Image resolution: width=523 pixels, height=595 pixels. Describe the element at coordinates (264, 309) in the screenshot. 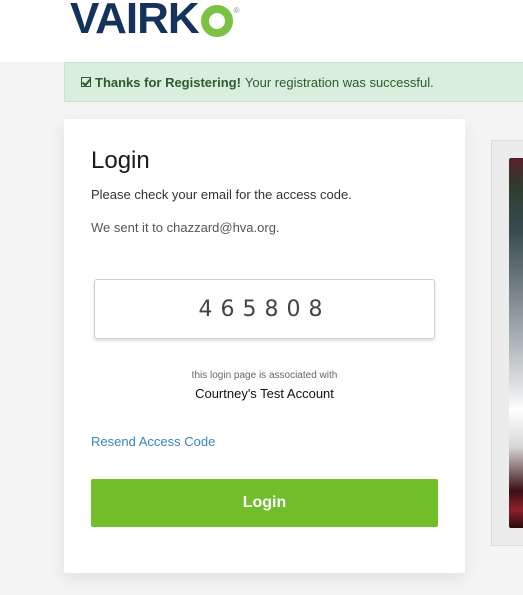

I see `access-code-input: 465808` at that location.